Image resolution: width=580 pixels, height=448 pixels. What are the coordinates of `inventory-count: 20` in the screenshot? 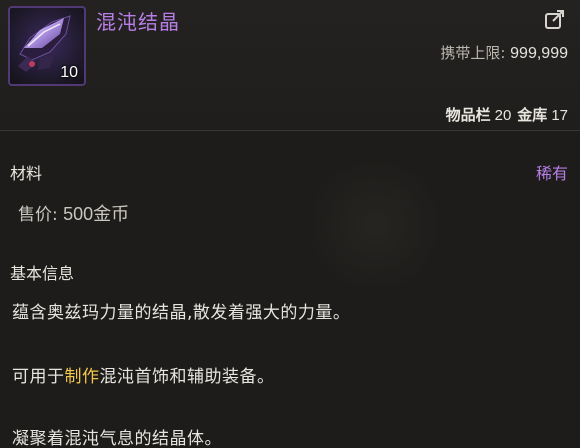 It's located at (503, 115).